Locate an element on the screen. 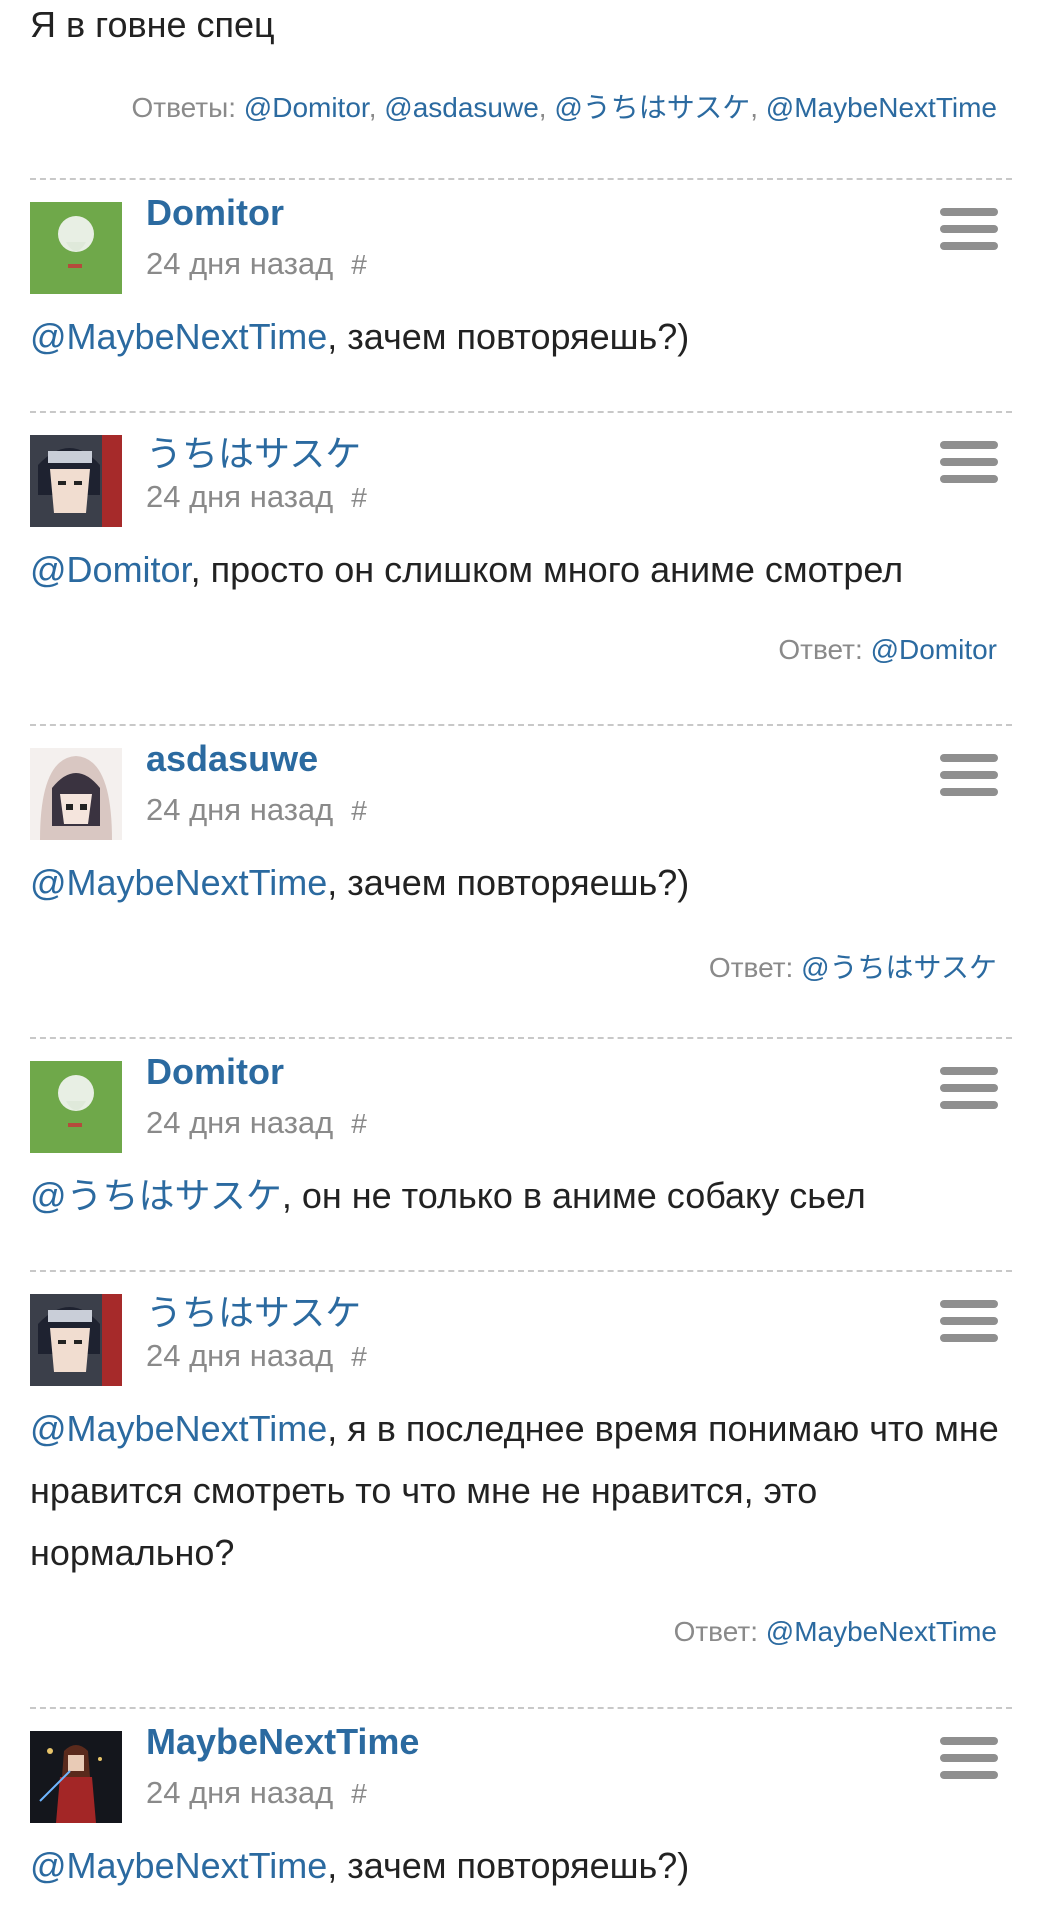 This screenshot has height=1920, width=1039. reply-link-maybenexttime: @MaybeNextTime is located at coordinates (881, 107).